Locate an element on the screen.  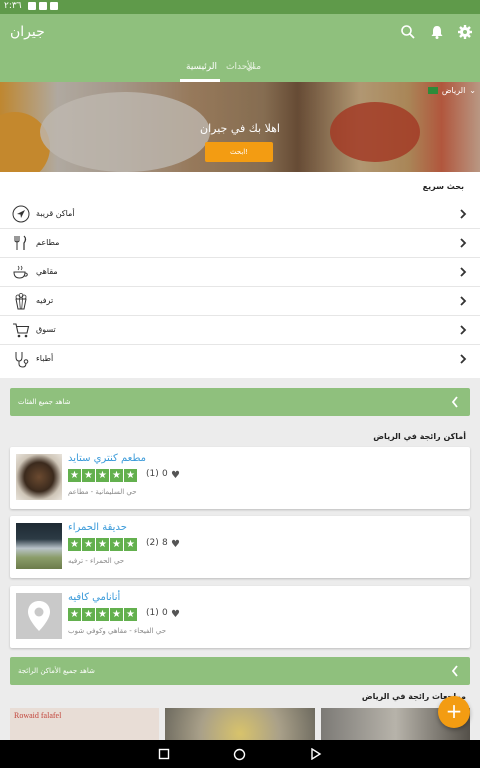
quick-item-shopping: تسوق is located at coordinates (240, 330).